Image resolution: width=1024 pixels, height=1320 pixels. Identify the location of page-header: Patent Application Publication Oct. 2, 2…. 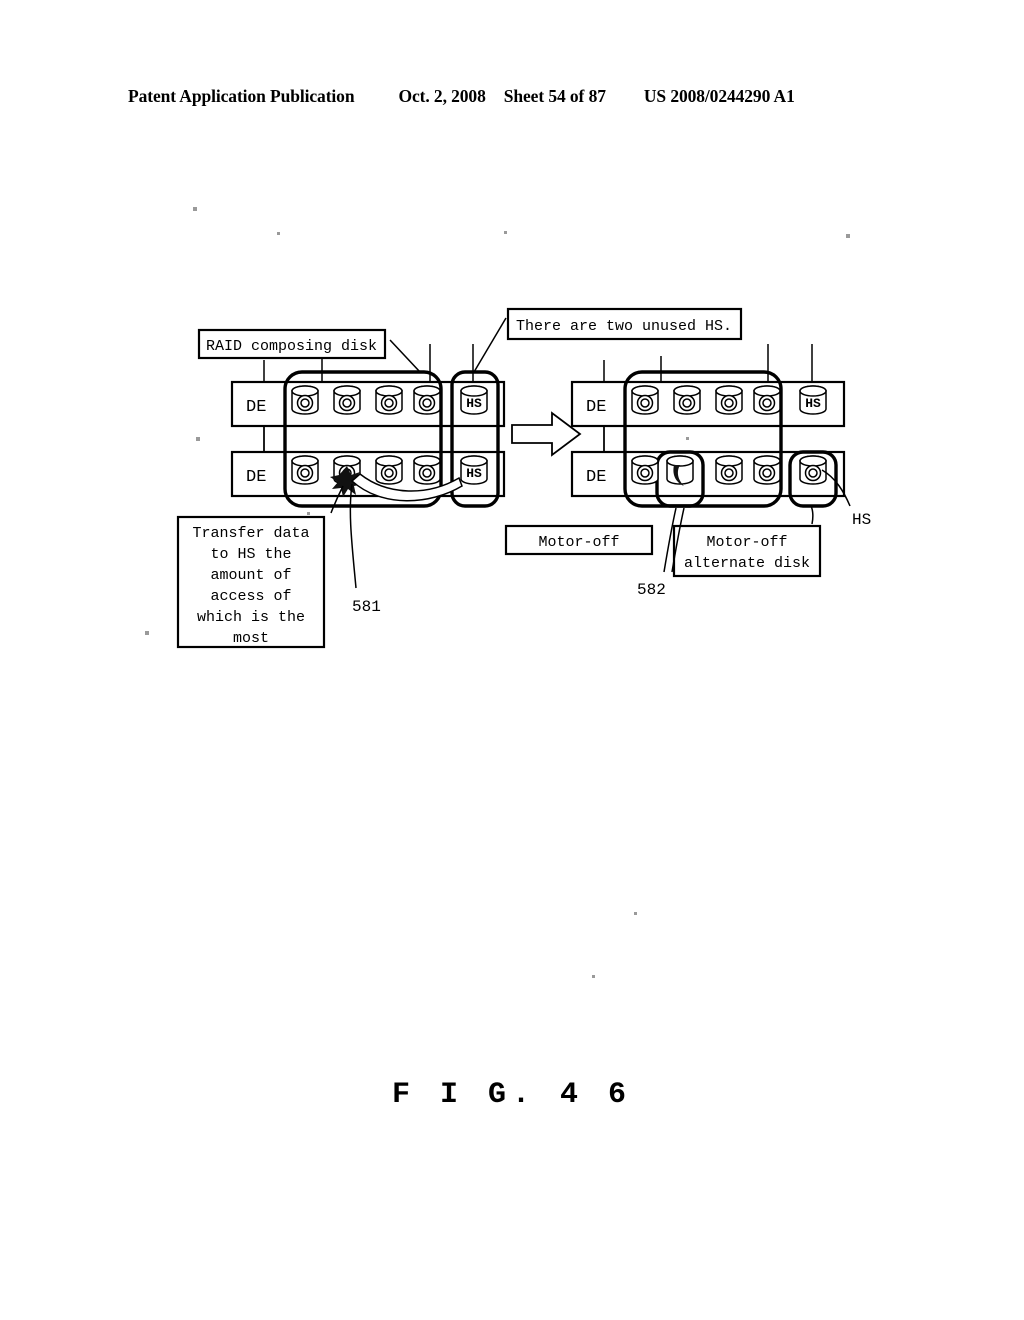
(512, 99).